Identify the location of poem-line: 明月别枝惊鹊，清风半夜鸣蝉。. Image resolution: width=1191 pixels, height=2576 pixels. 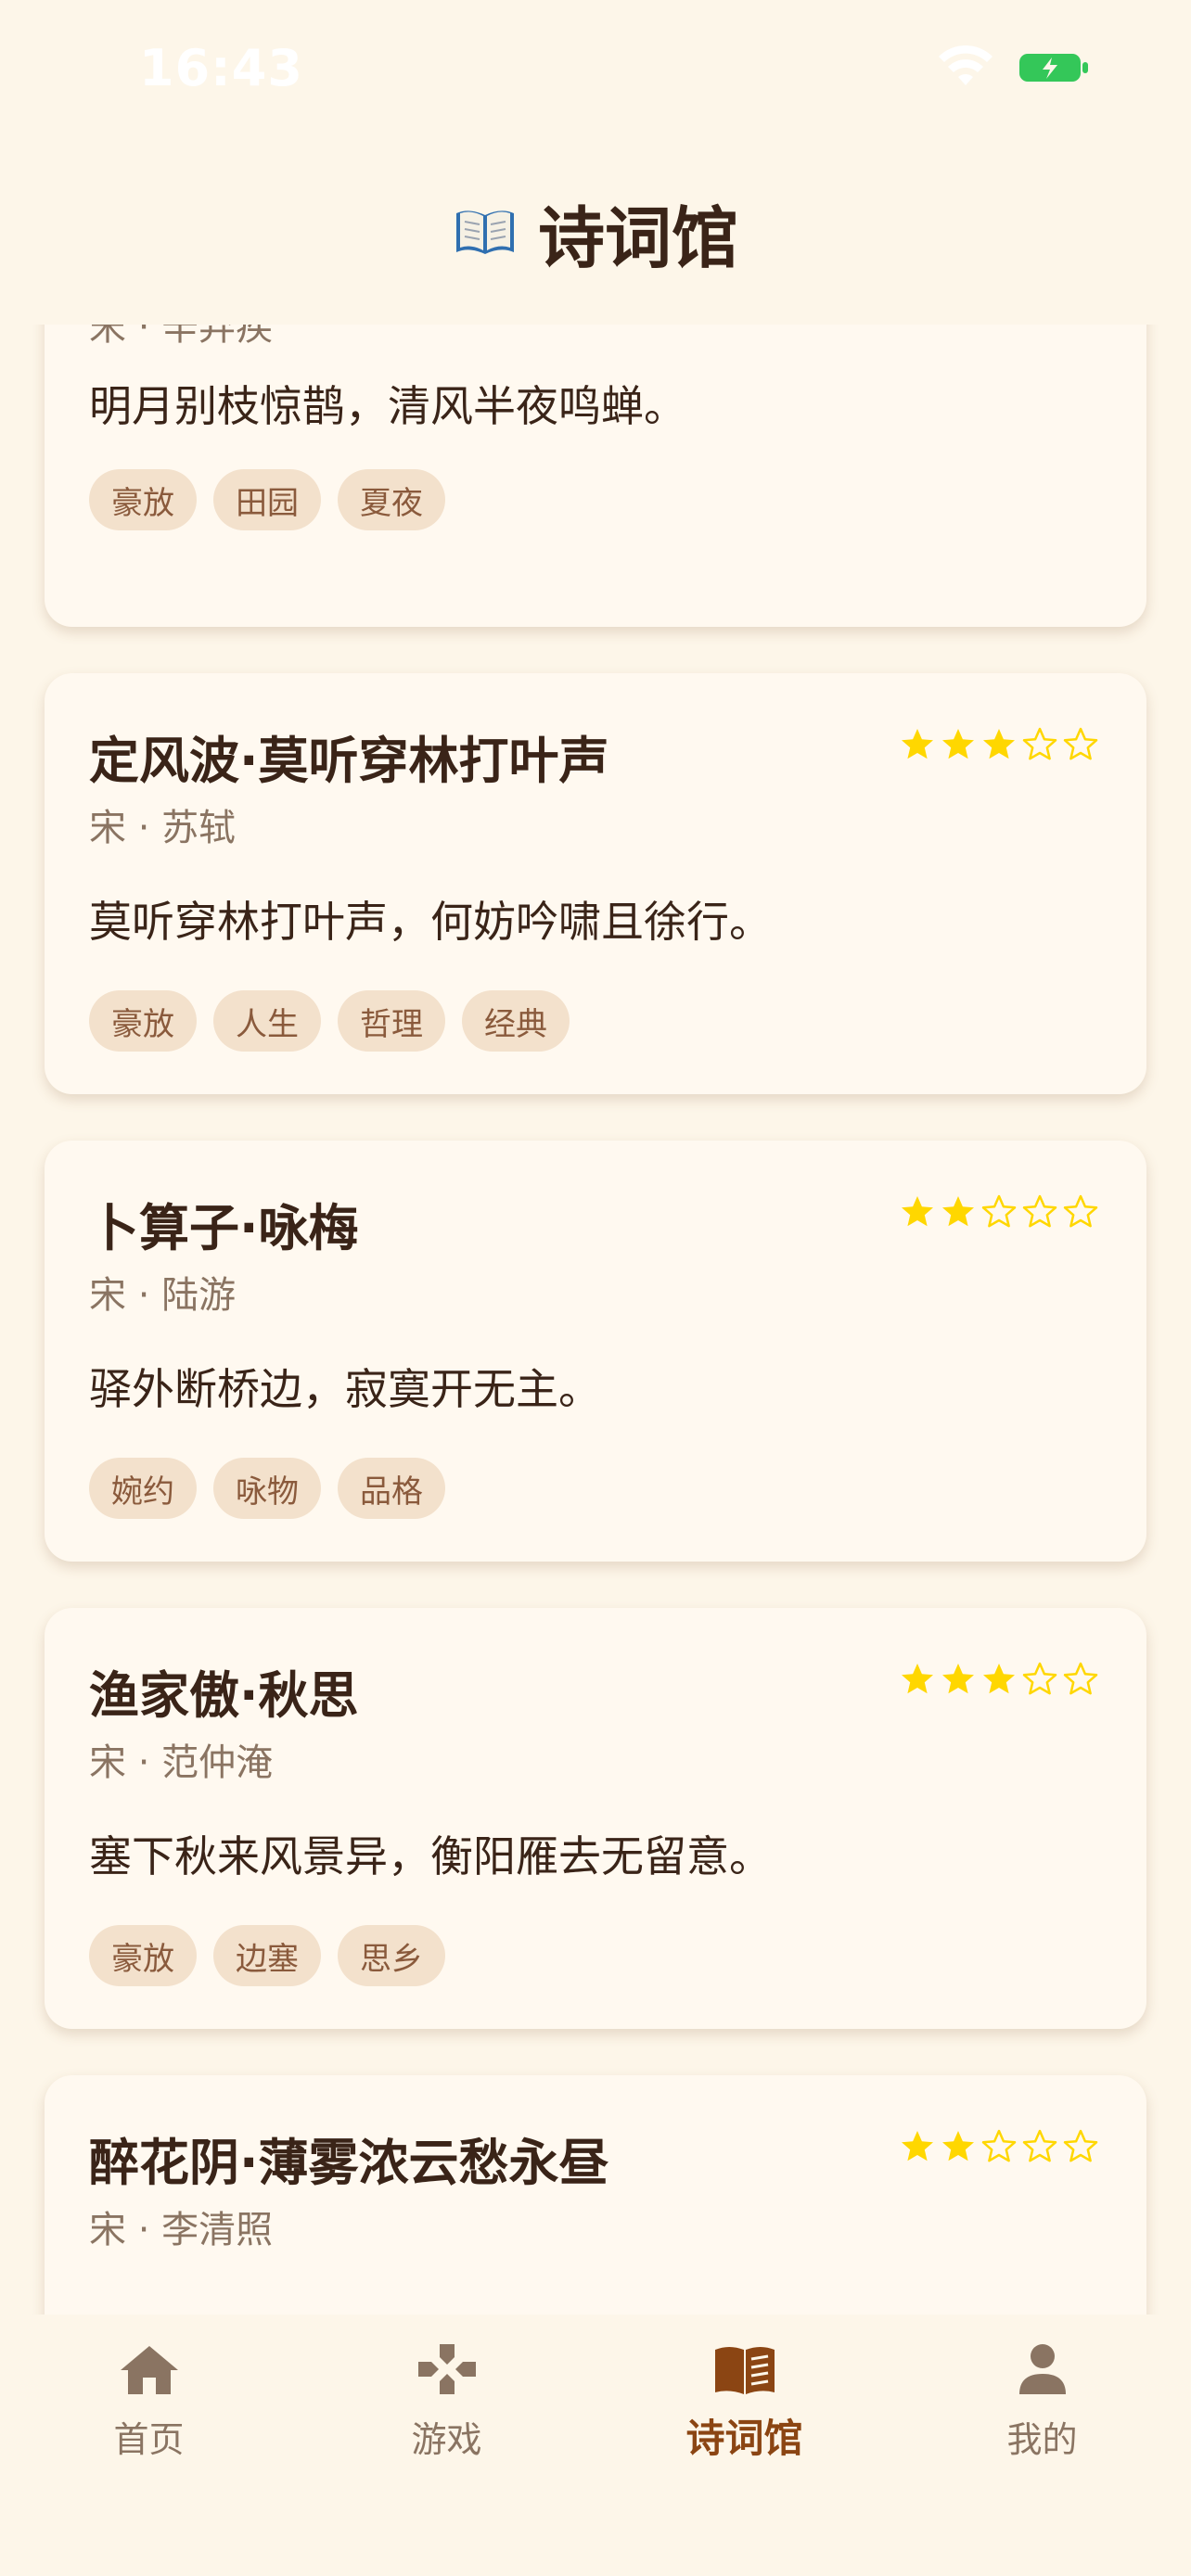
(387, 406).